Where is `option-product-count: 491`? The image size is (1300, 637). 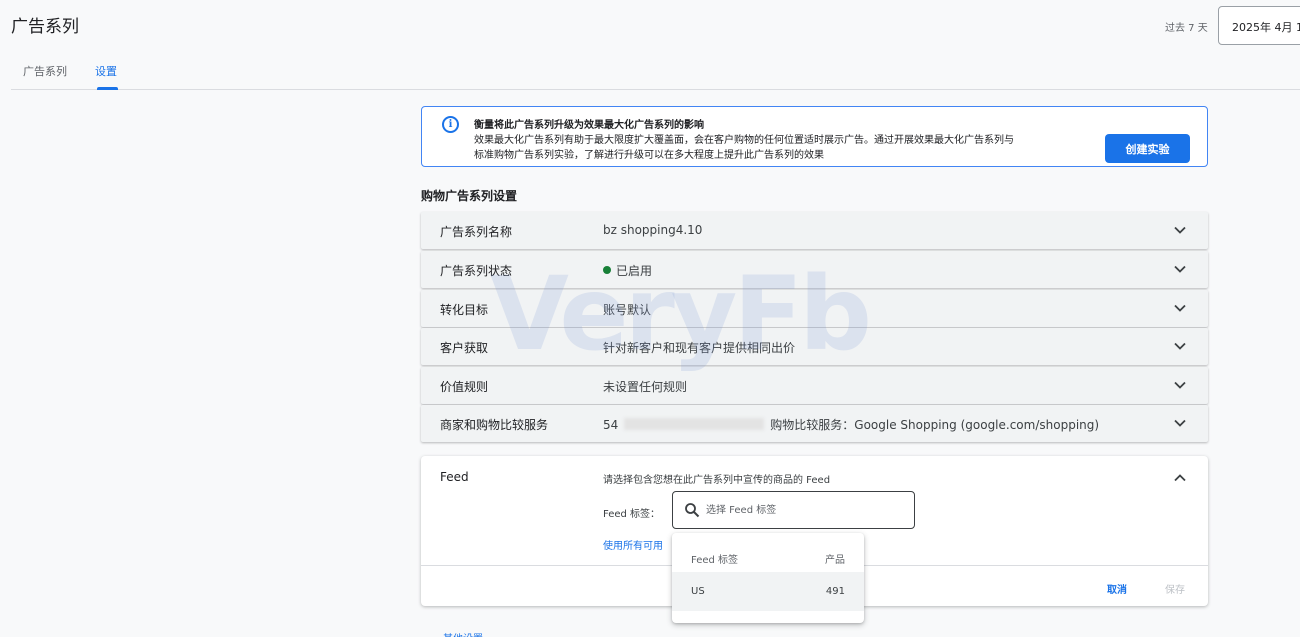
option-product-count: 491 is located at coordinates (835, 591).